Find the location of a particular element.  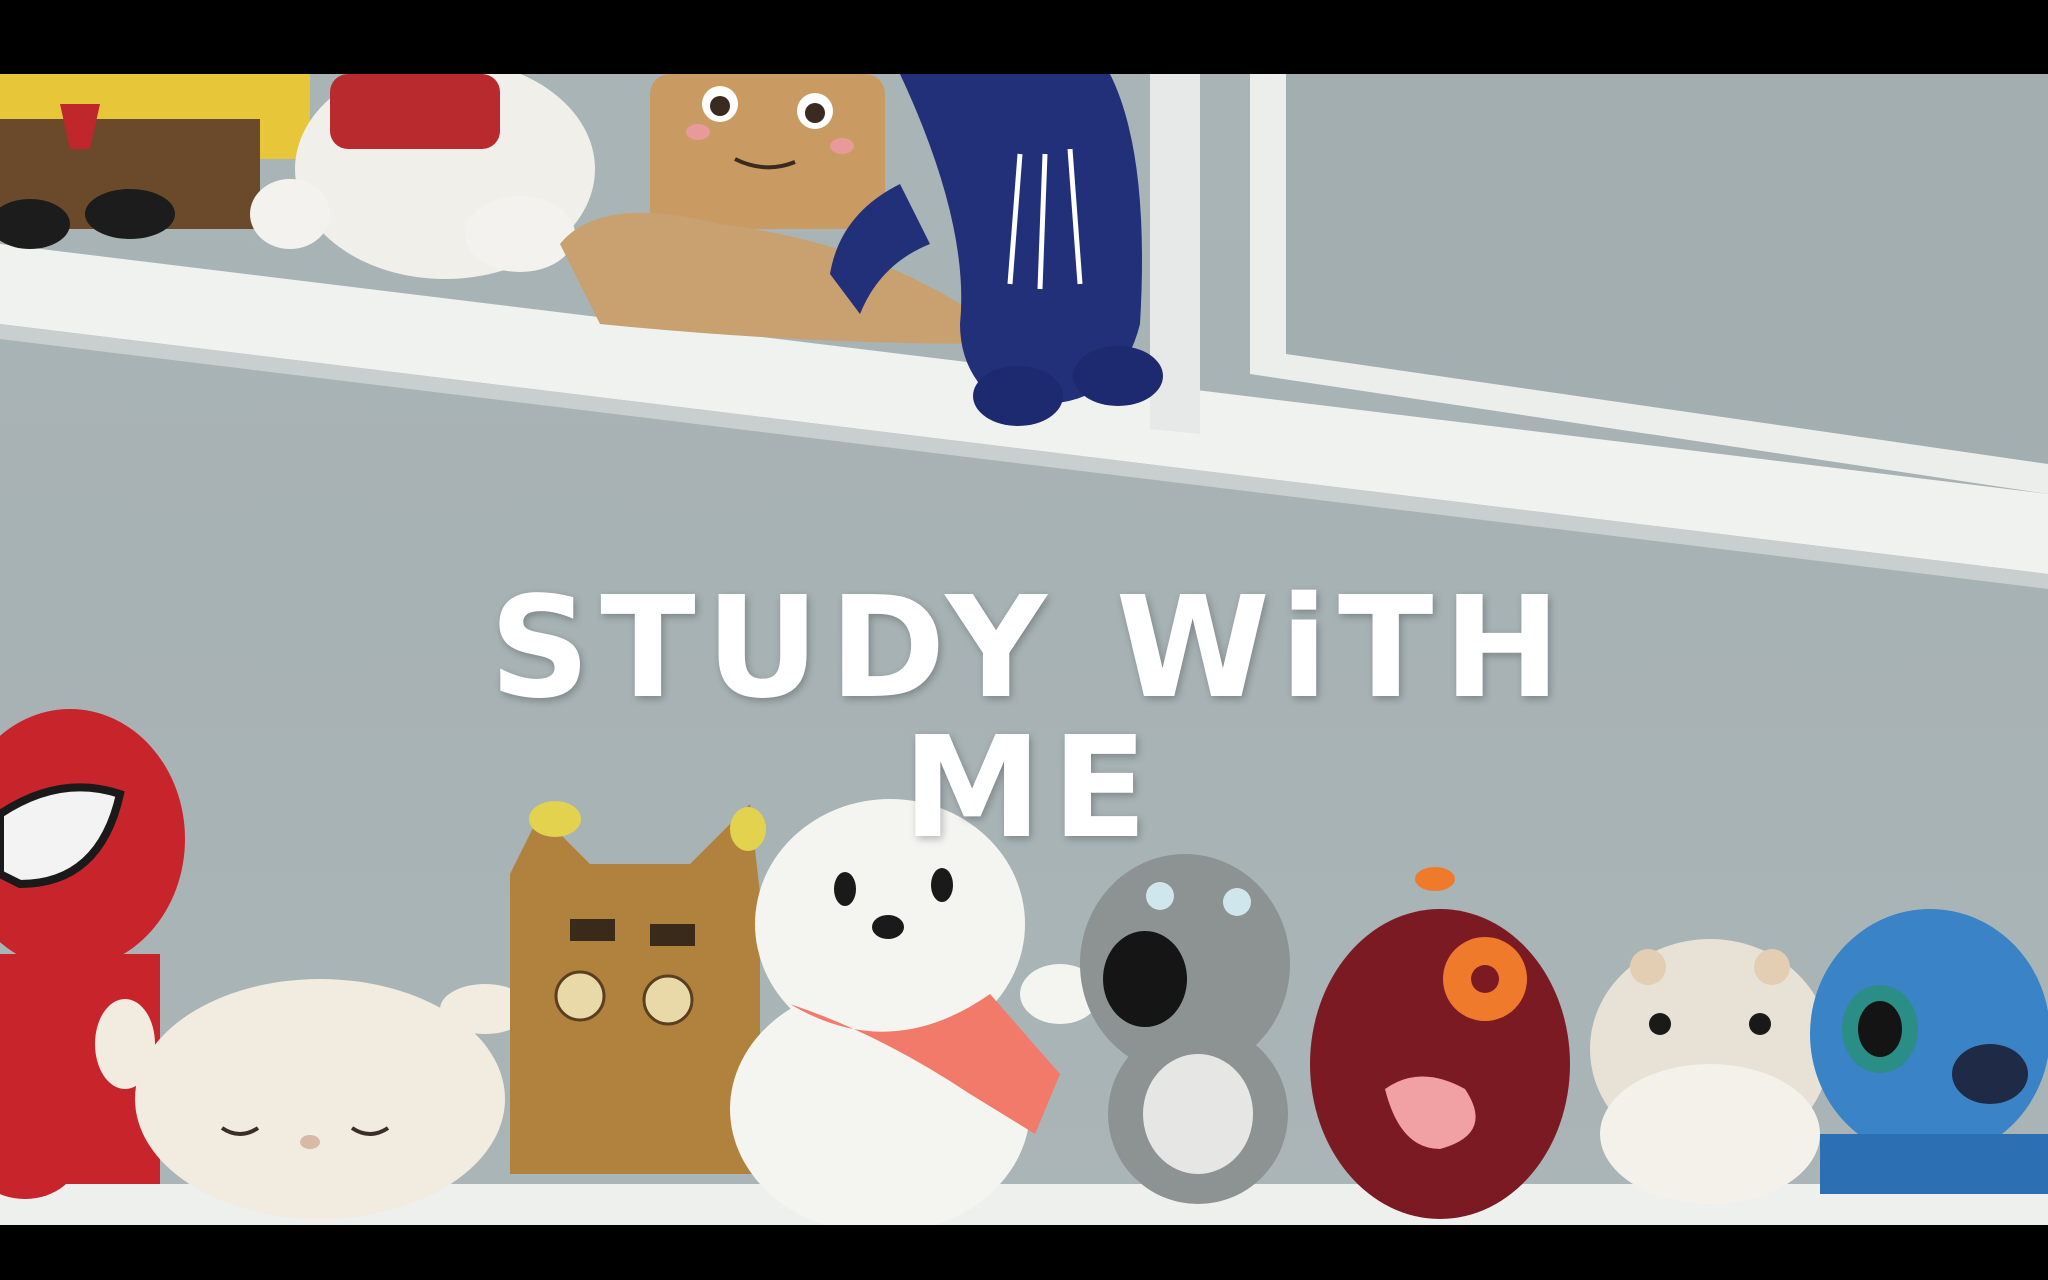

letterbox-bottom is located at coordinates (1024, 1252).